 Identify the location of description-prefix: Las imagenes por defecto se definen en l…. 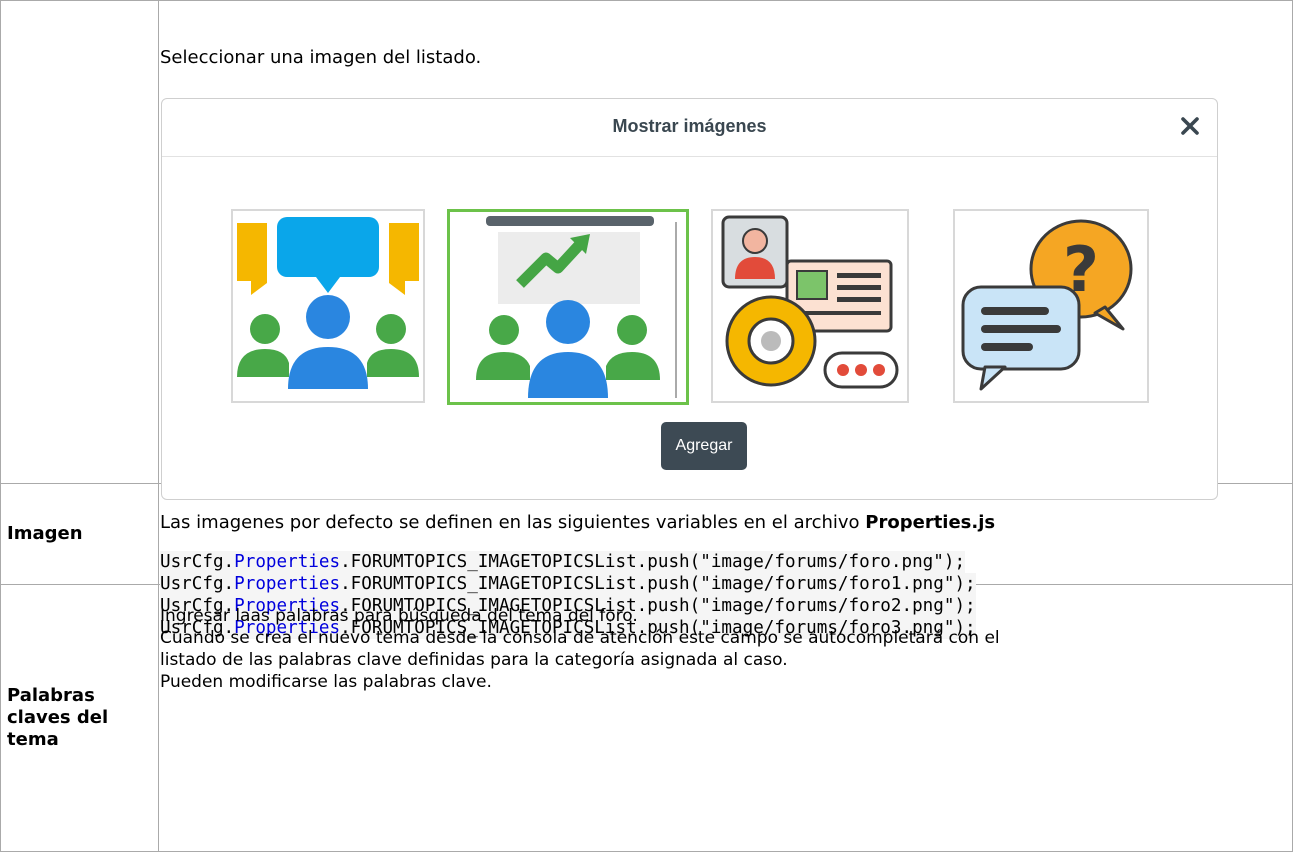
(513, 522).